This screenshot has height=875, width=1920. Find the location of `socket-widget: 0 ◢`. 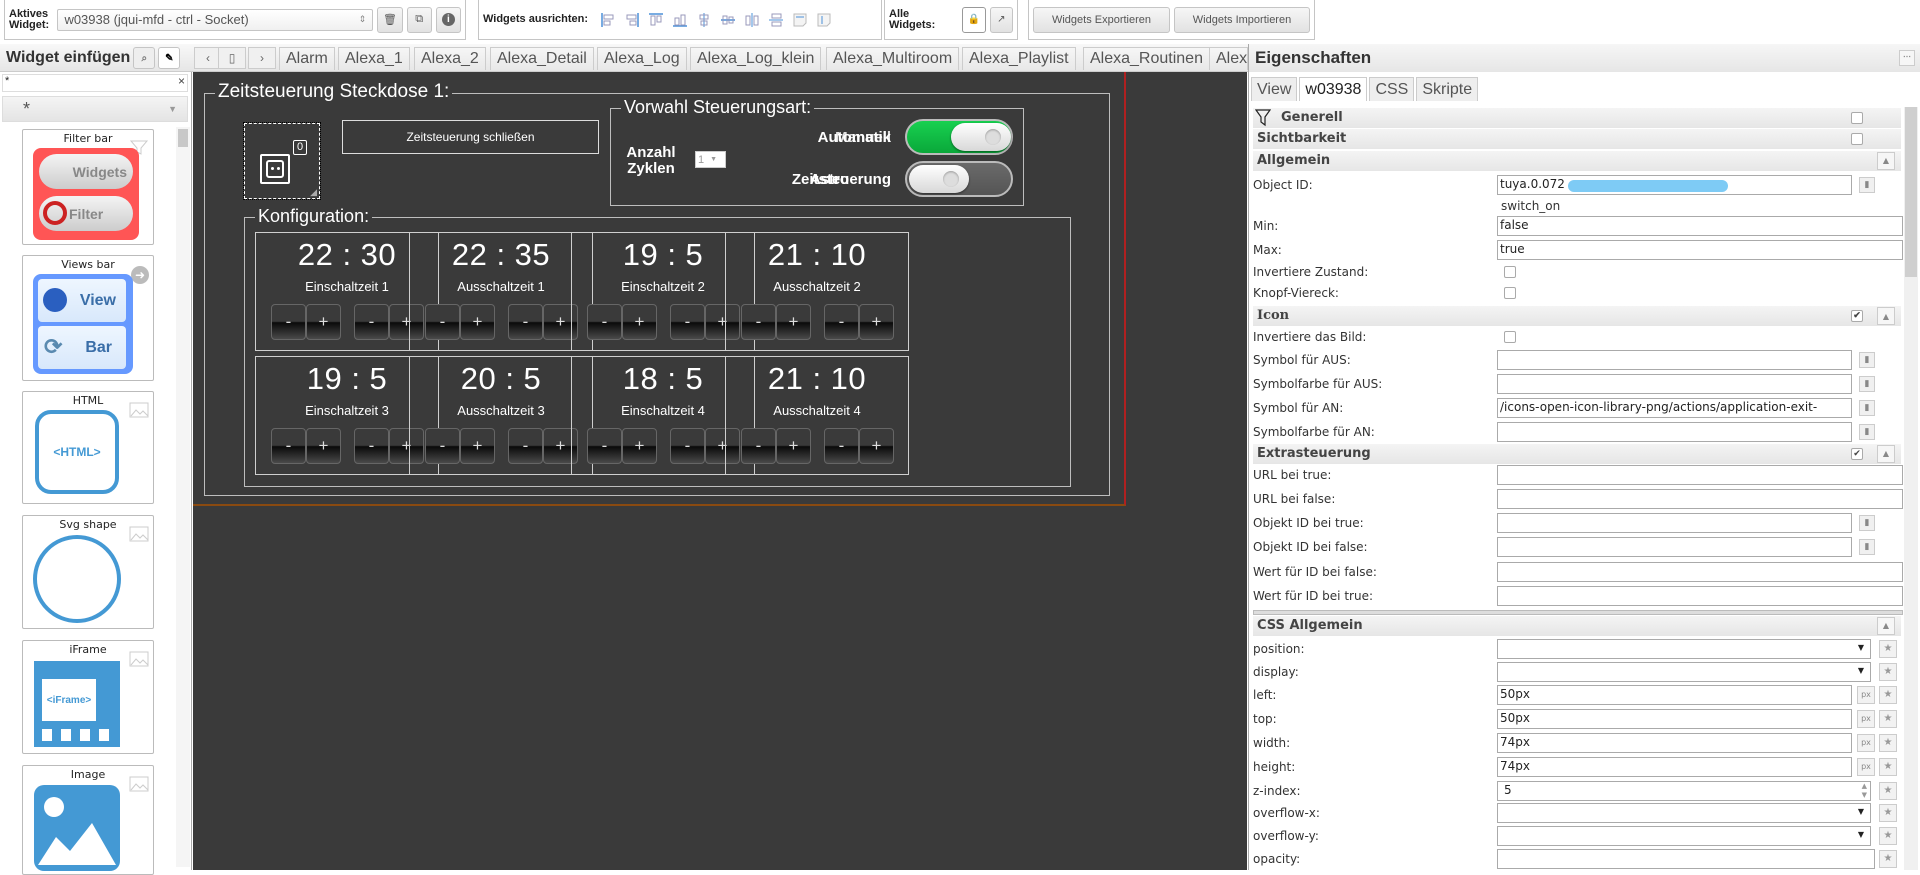

socket-widget: 0 ◢ is located at coordinates (282, 161).